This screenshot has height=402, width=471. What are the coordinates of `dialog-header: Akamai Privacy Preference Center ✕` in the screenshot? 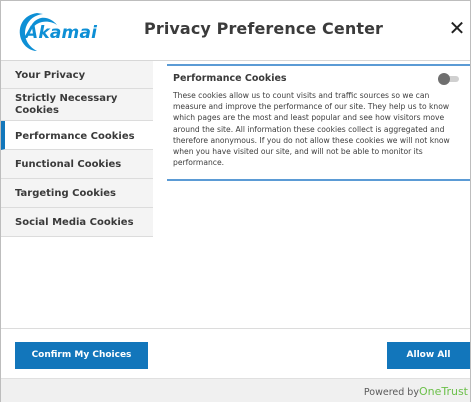 It's located at (235, 31).